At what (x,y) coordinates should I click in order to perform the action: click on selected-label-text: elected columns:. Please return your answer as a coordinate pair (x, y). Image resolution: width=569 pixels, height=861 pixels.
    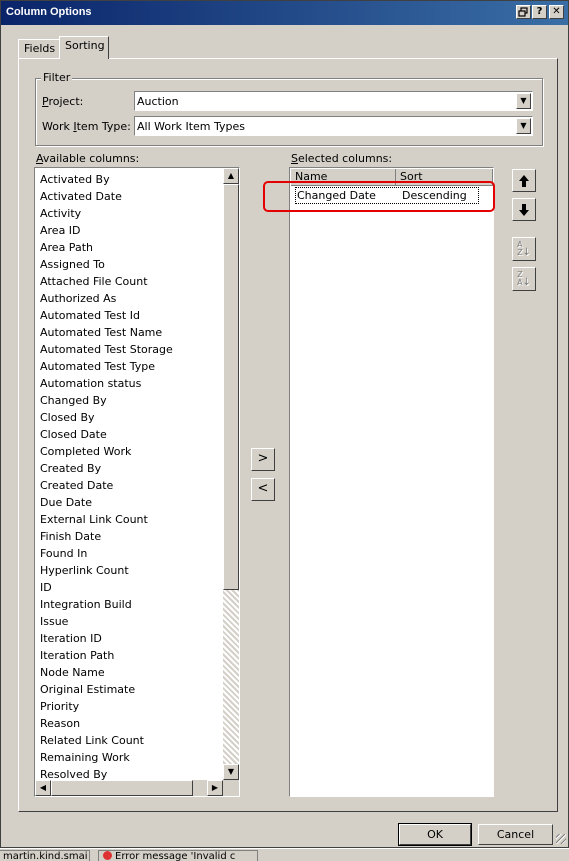
    Looking at the image, I should click on (345, 158).